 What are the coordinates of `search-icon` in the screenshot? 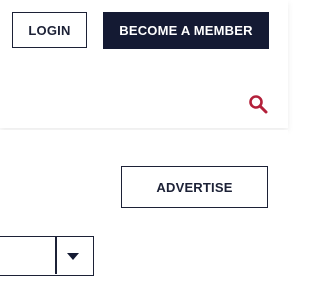 It's located at (258, 104).